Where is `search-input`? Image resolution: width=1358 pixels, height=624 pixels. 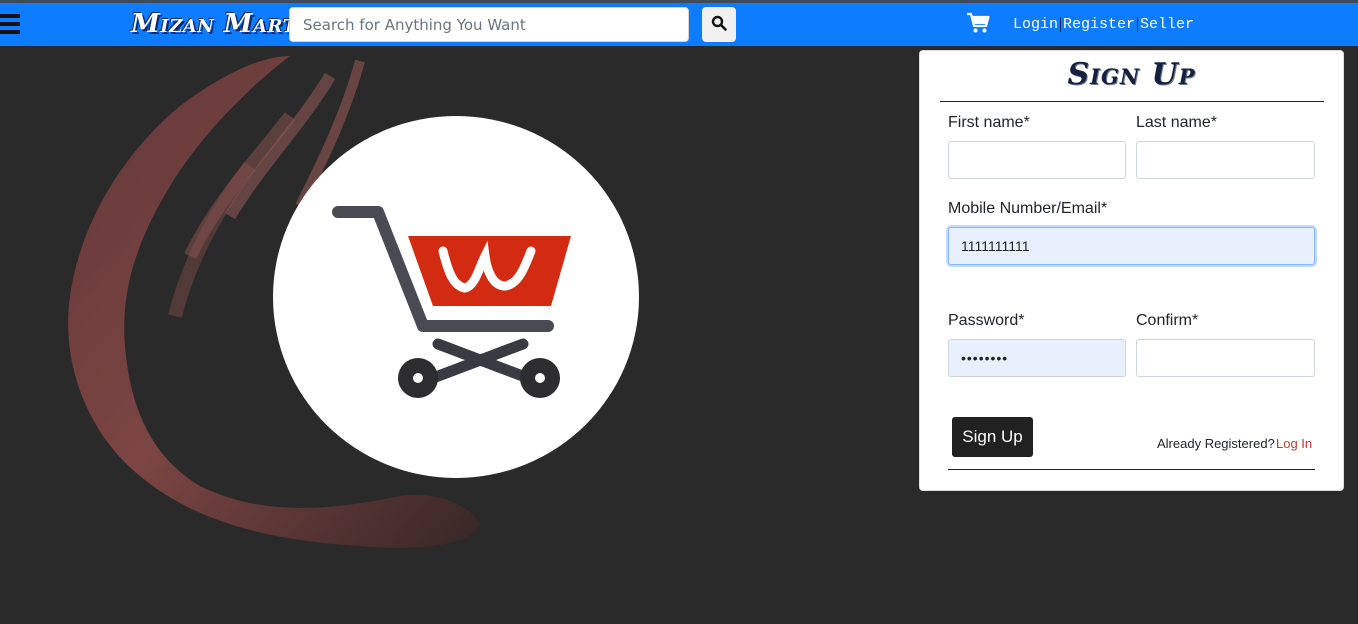
search-input is located at coordinates (489, 24).